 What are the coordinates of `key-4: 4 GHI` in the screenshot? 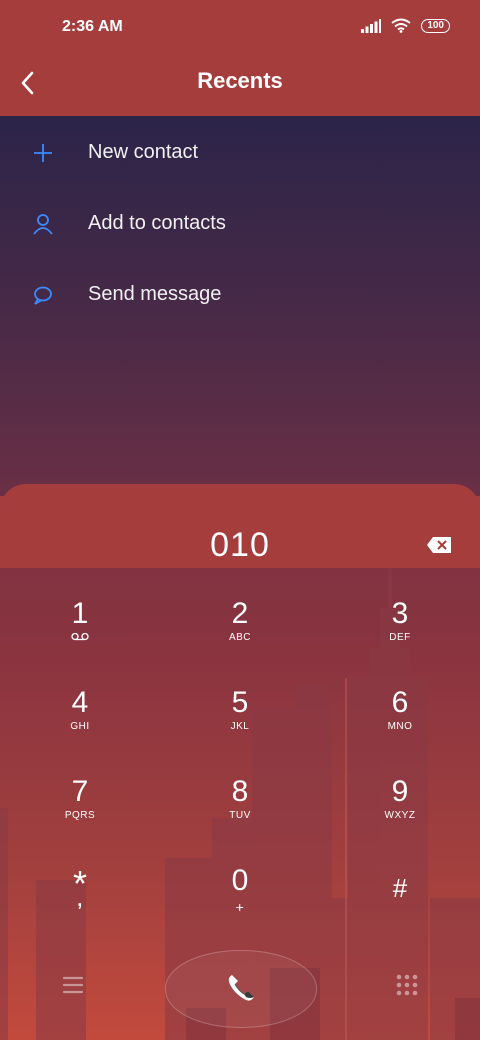 It's located at (80, 727).